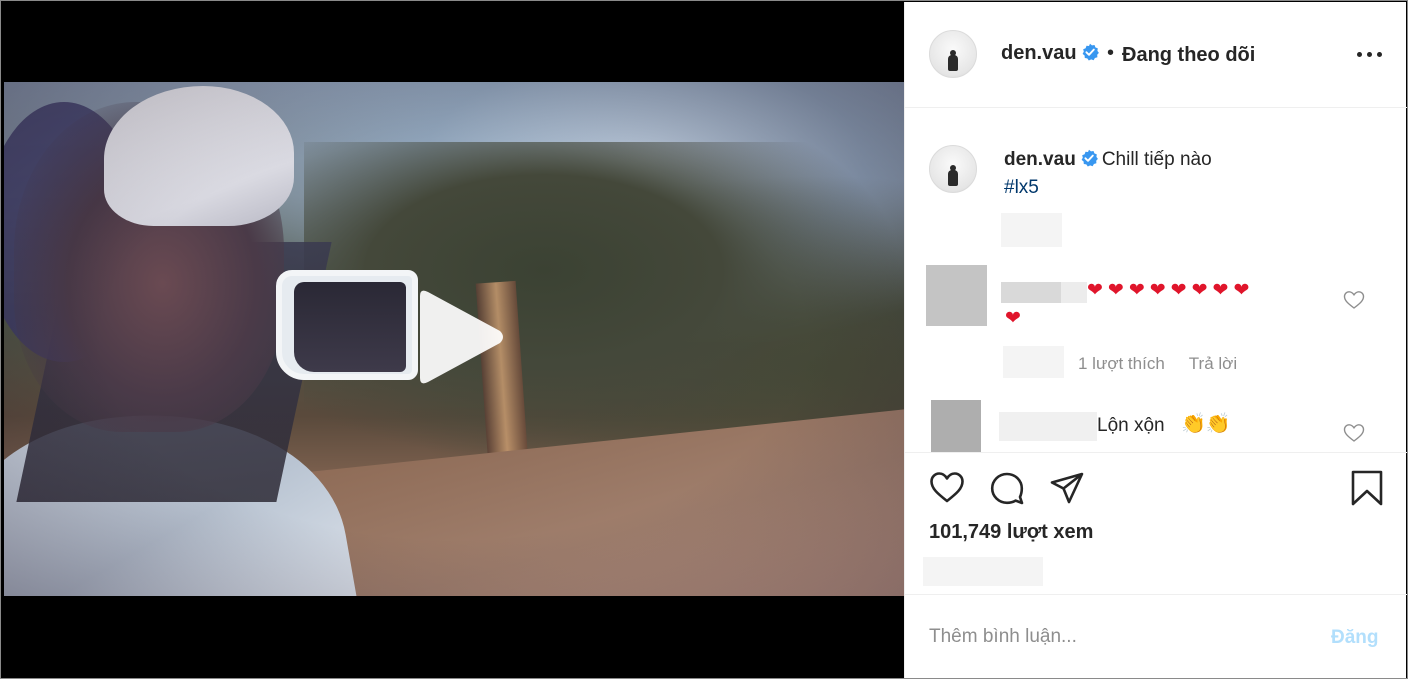 This screenshot has height=679, width=1408. What do you see at coordinates (1119, 637) in the screenshot?
I see `comment-input` at bounding box center [1119, 637].